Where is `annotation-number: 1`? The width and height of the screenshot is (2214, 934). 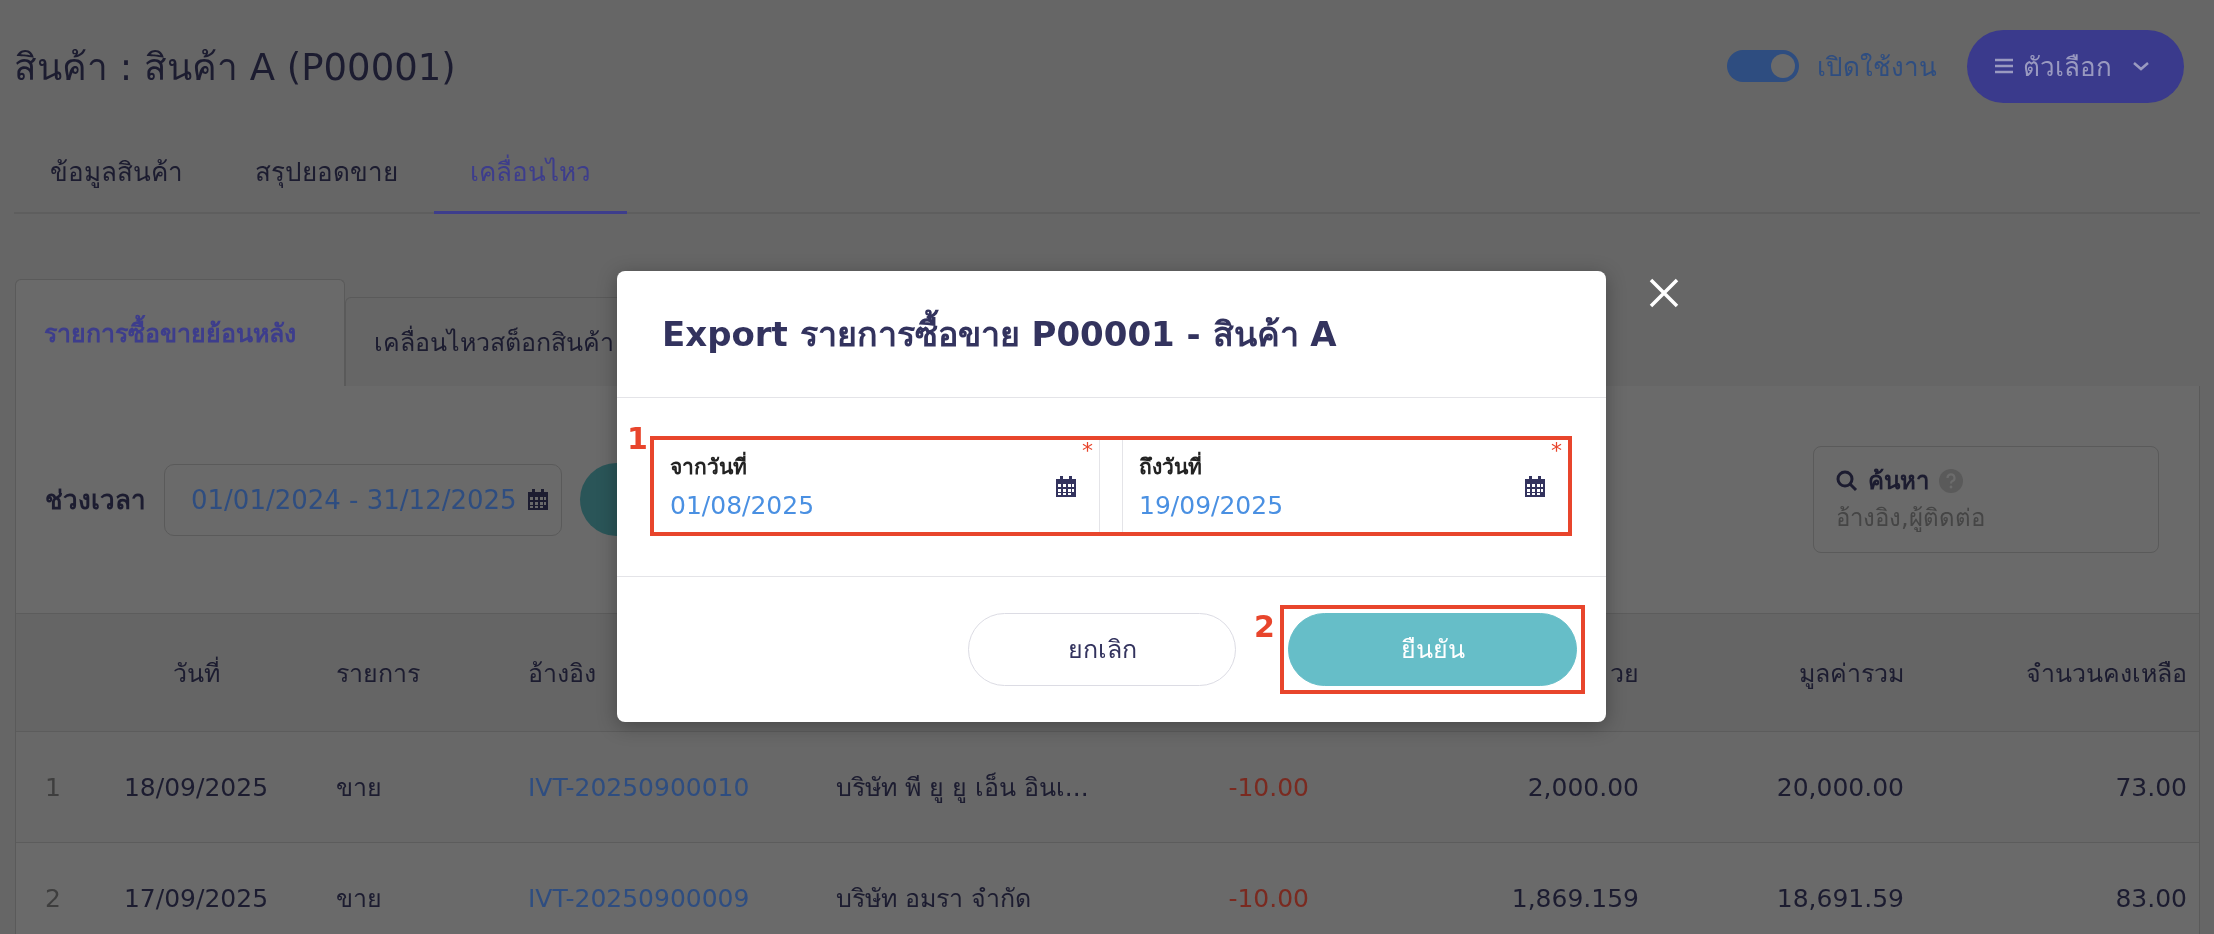 annotation-number: 1 is located at coordinates (637, 438).